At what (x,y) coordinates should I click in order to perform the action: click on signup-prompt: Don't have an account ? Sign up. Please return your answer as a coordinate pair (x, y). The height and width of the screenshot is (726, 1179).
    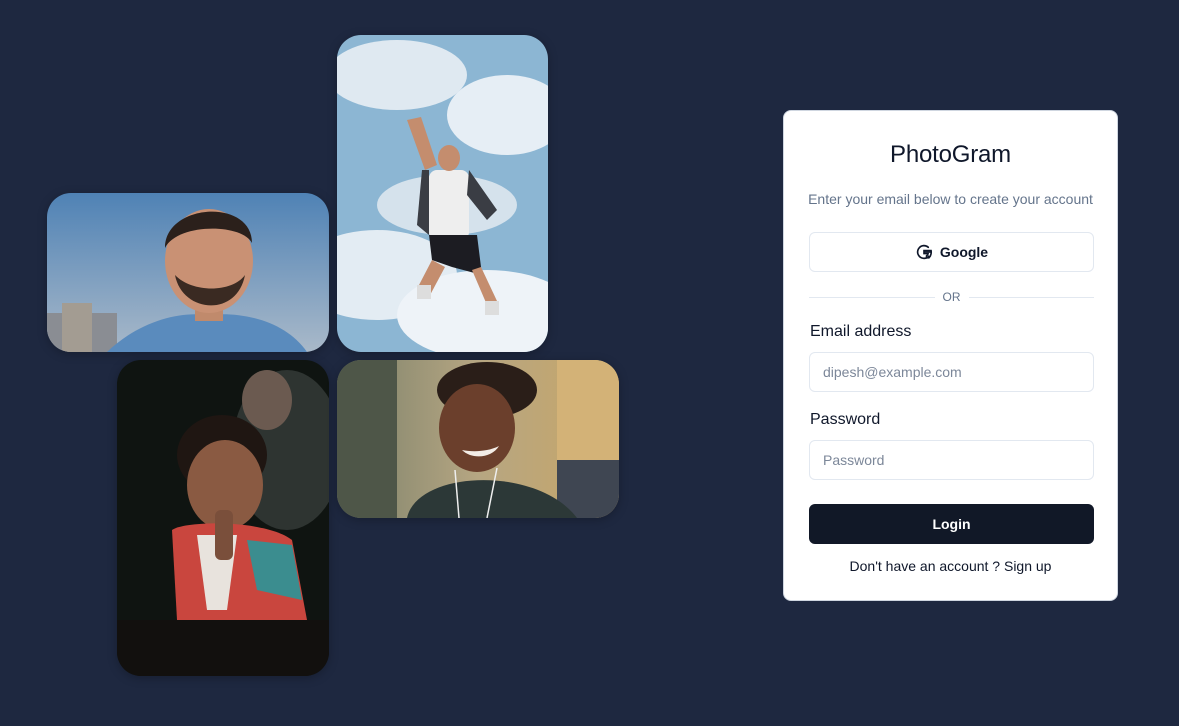
    Looking at the image, I should click on (950, 566).